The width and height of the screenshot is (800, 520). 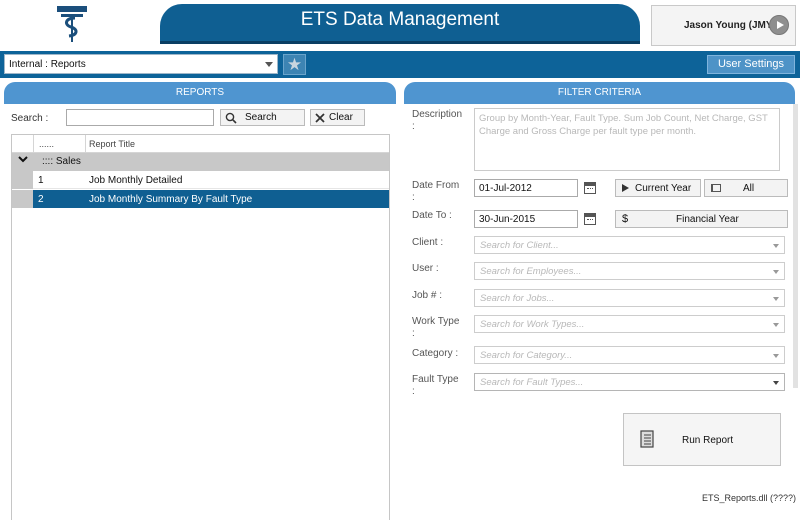 I want to click on user-name: Jason Young (JMY), so click(x=730, y=25).